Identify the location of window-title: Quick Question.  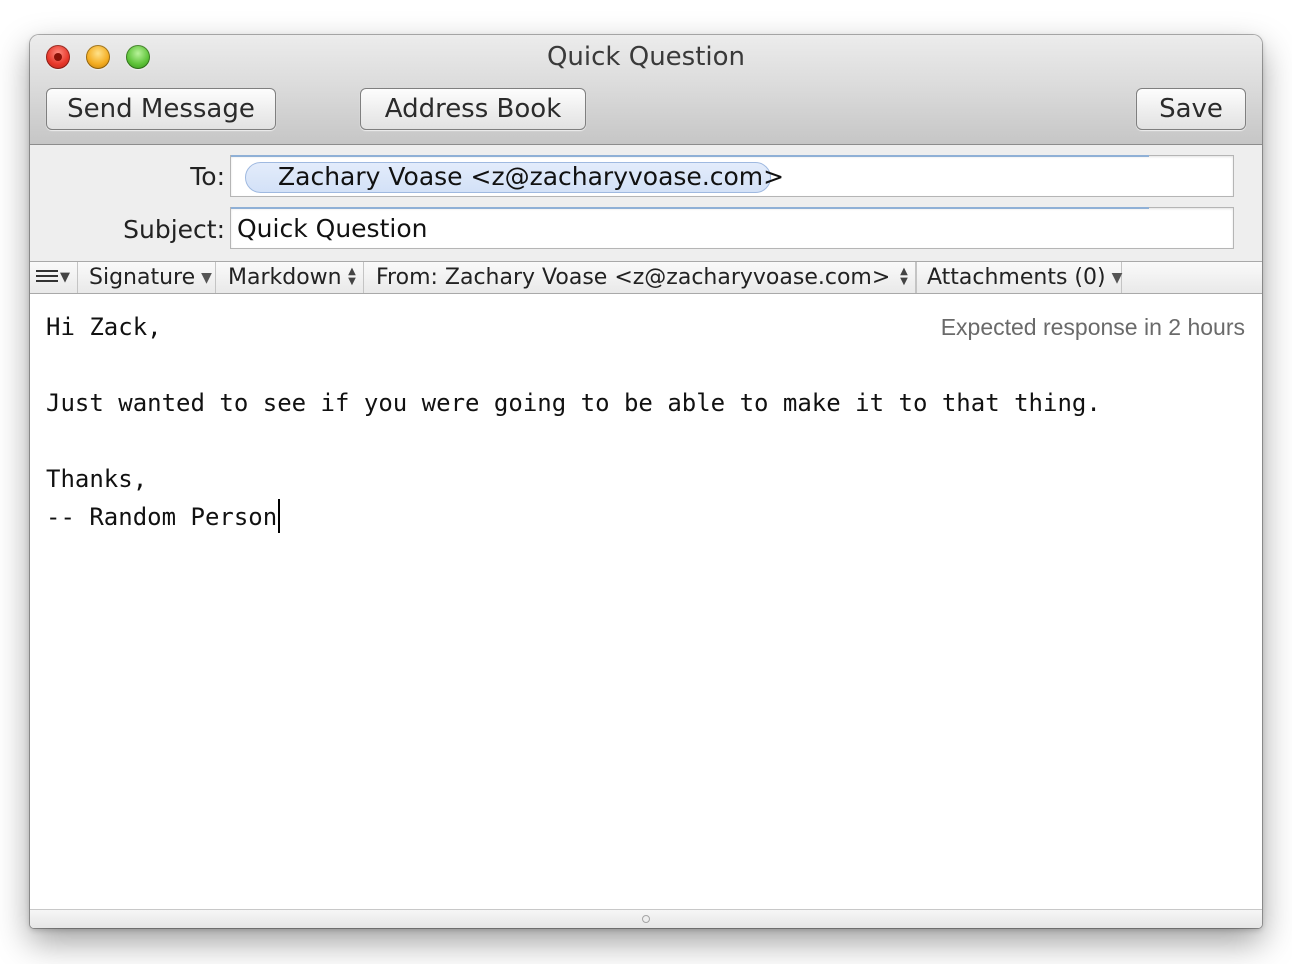
(646, 57).